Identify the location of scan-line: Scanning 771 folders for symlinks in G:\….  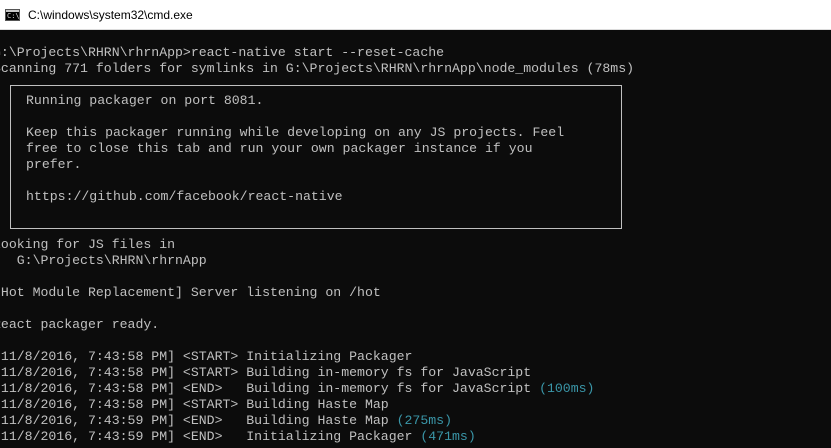
(317, 68).